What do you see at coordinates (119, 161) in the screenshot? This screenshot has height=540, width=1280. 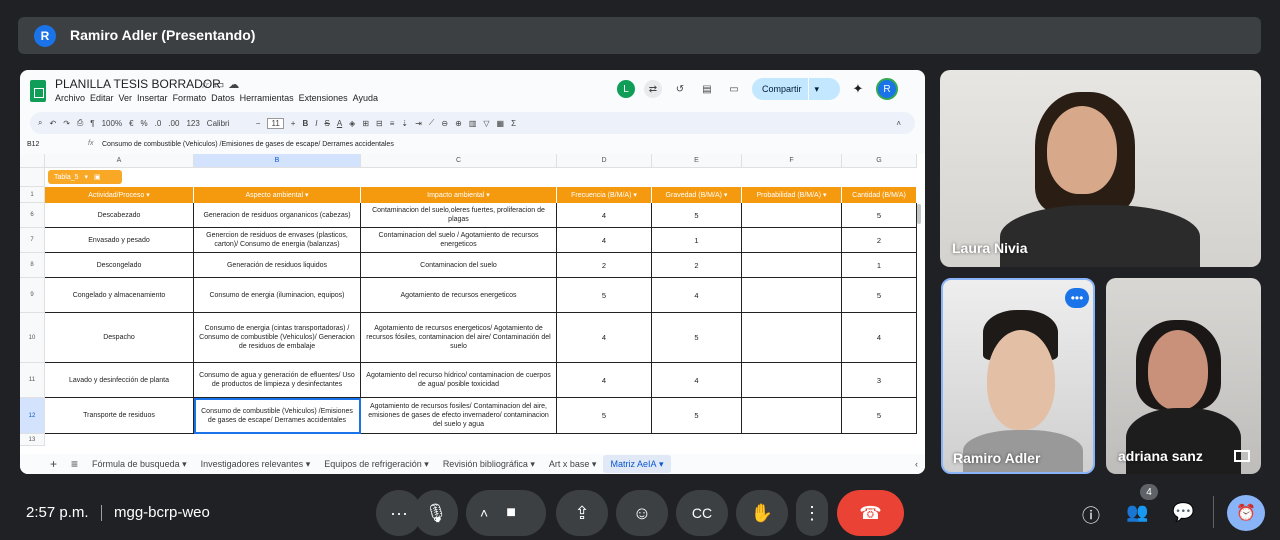 I see `column-header-a: A` at bounding box center [119, 161].